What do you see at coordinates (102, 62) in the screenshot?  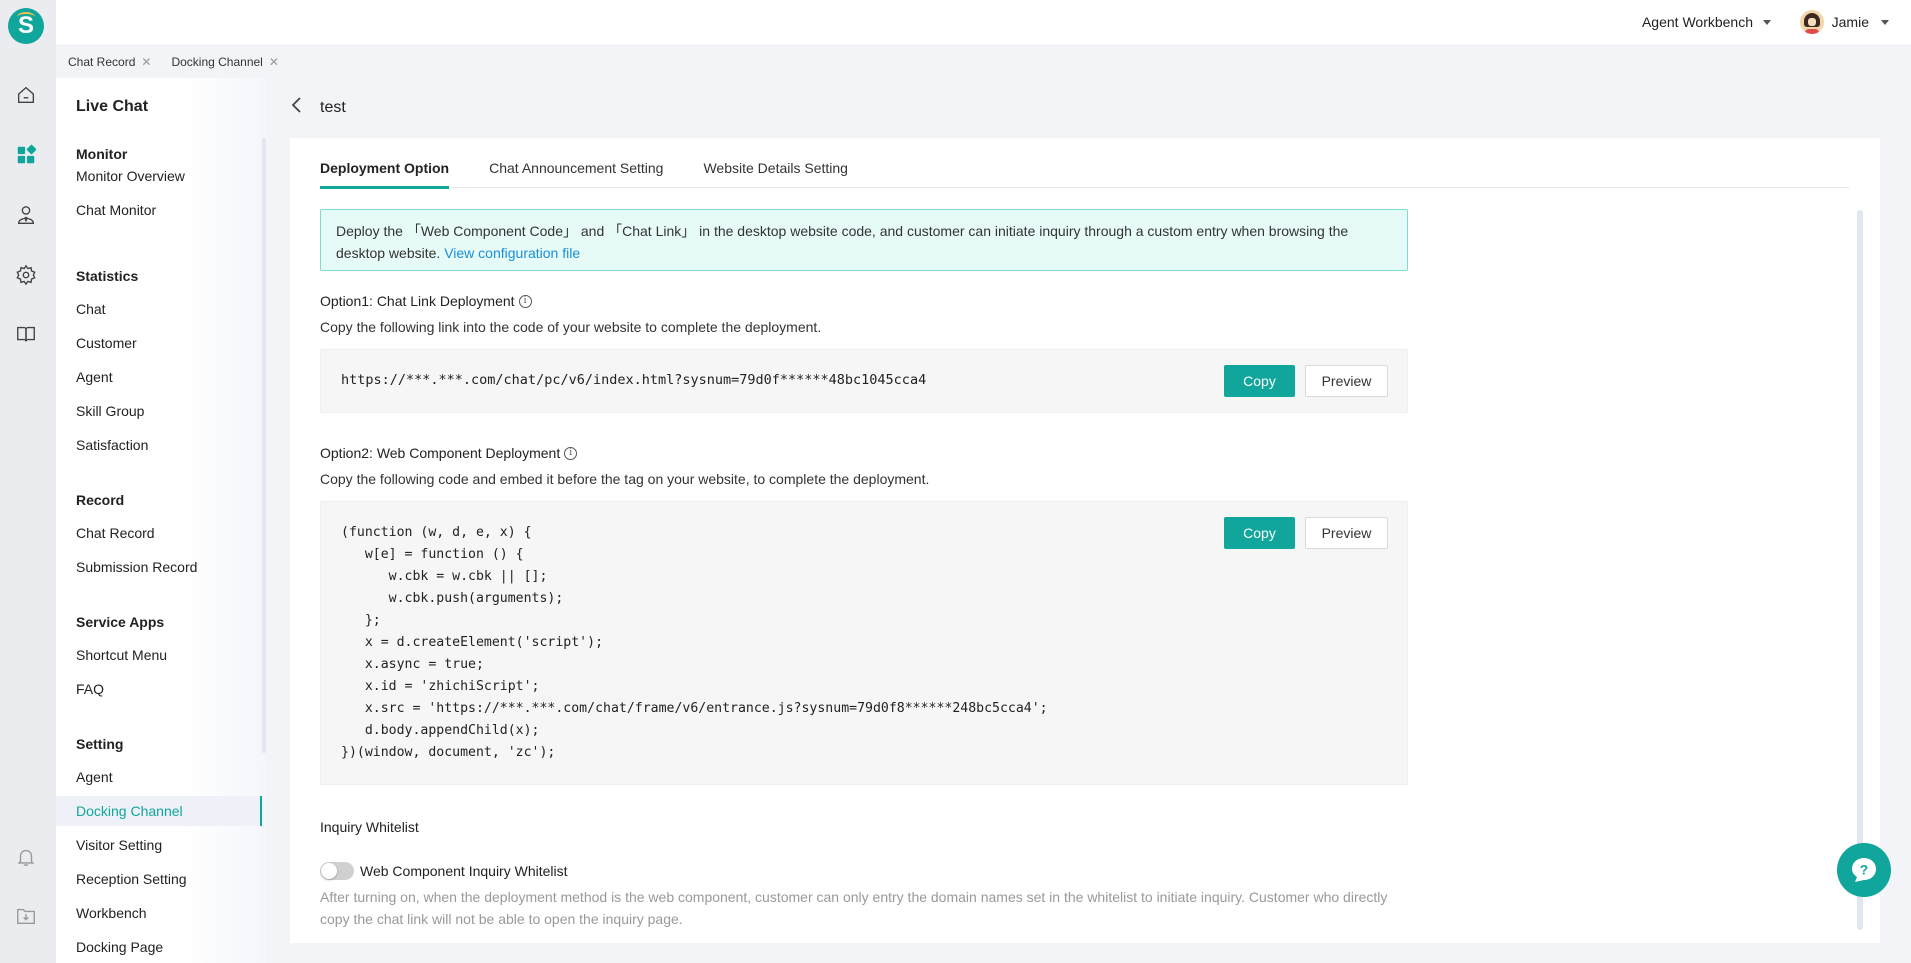 I see `open-tab-label: Chat Record` at bounding box center [102, 62].